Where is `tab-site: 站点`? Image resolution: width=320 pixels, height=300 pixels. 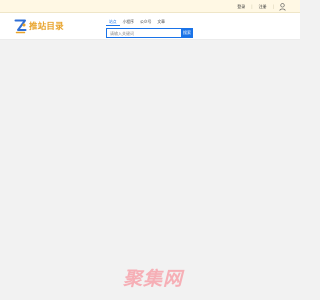 tab-site: 站点 is located at coordinates (113, 22).